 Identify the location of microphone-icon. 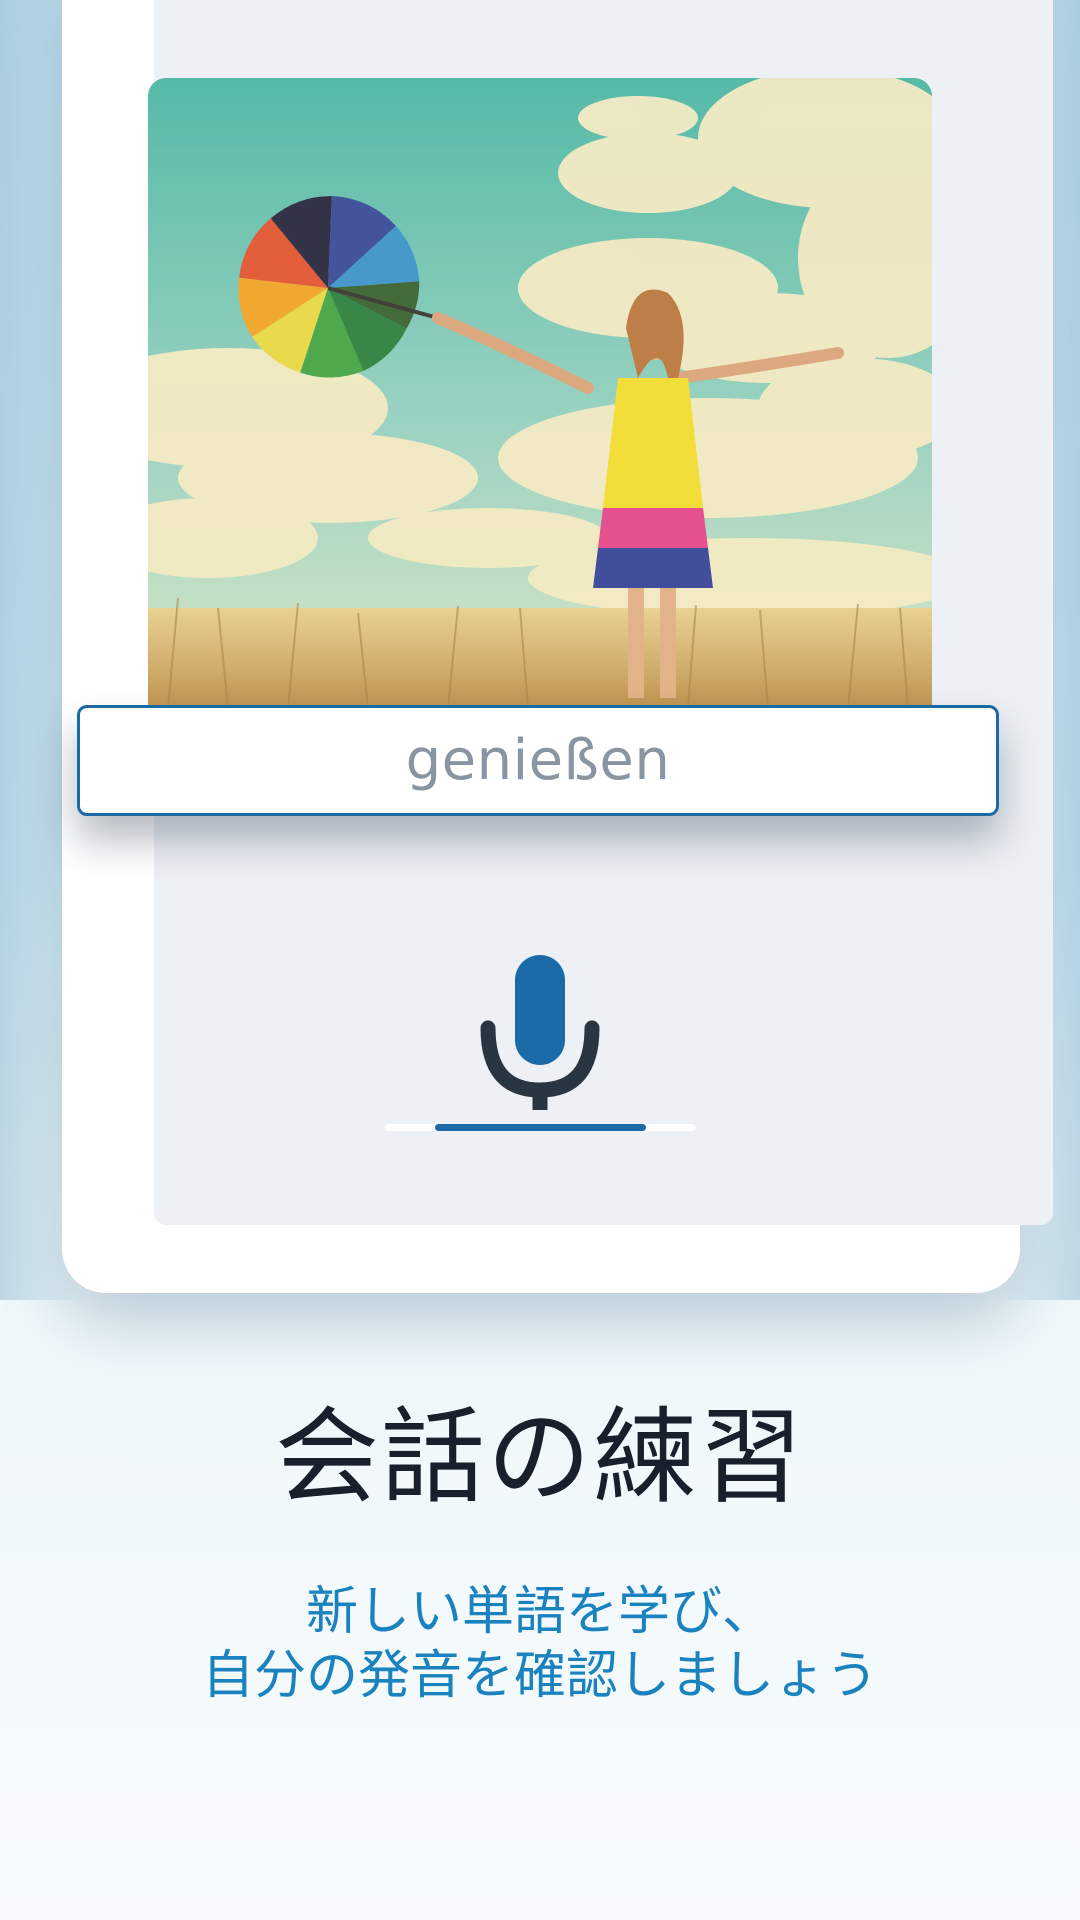
(540, 1030).